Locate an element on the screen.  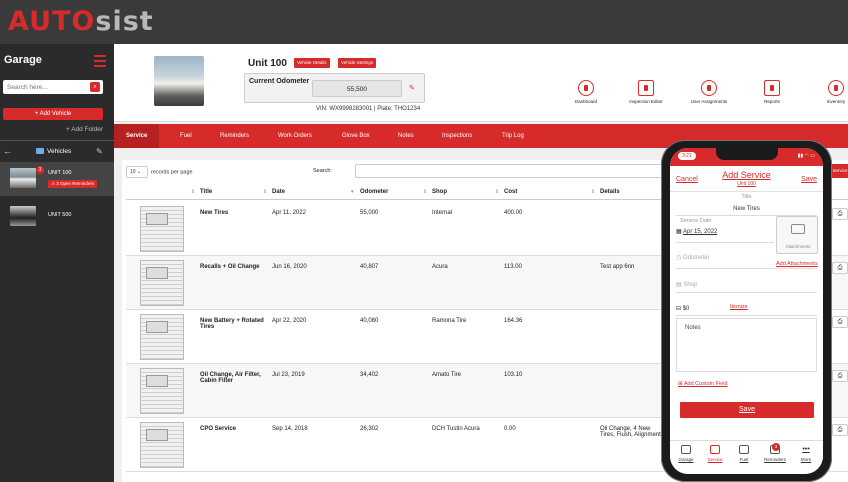
tab-fuel: Fuel is located at coordinates (186, 136).